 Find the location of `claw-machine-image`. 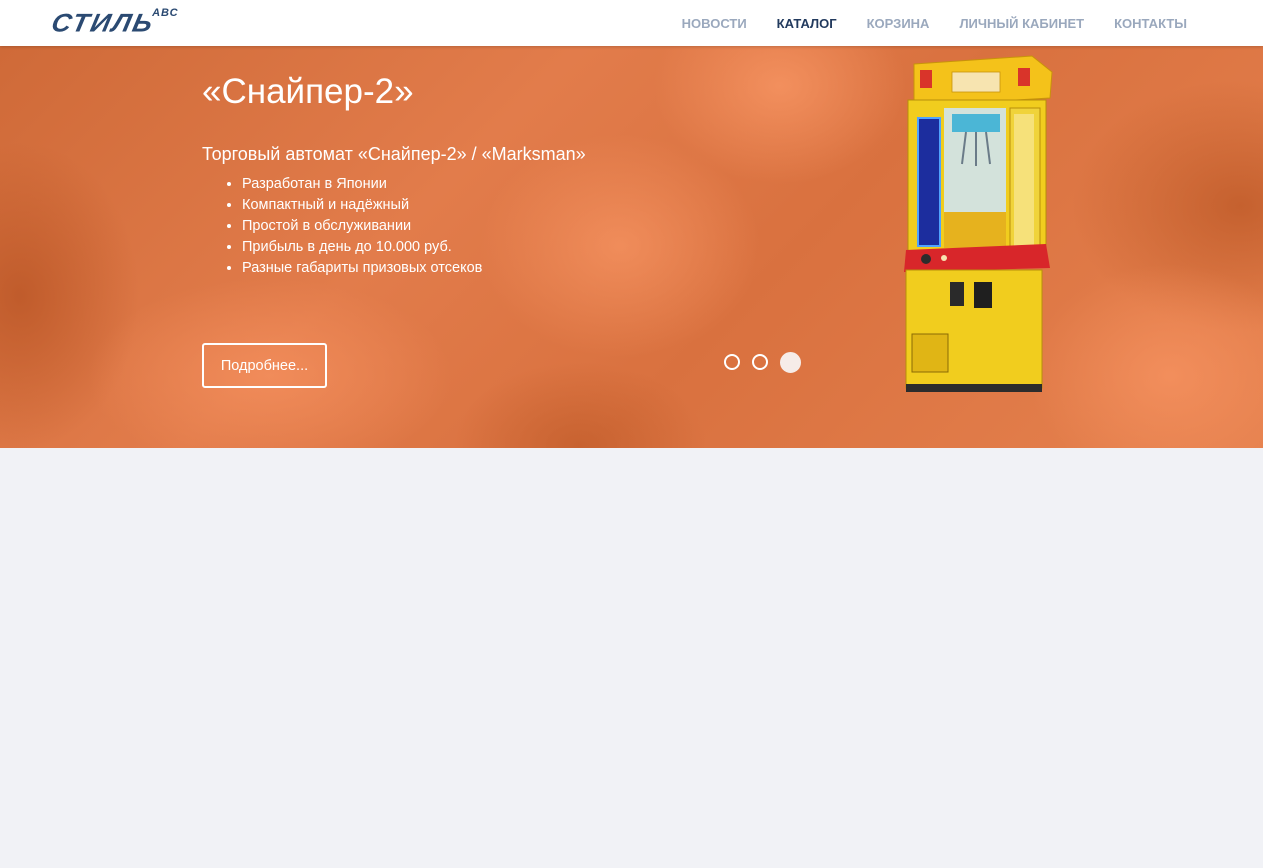

claw-machine-image is located at coordinates (978, 223).